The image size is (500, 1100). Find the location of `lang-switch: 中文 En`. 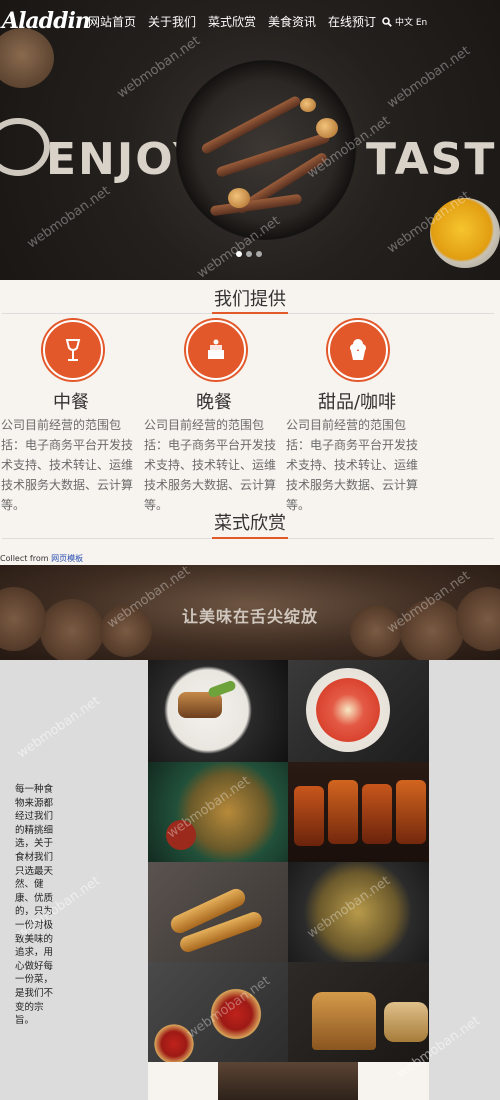

lang-switch: 中文 En is located at coordinates (404, 21).